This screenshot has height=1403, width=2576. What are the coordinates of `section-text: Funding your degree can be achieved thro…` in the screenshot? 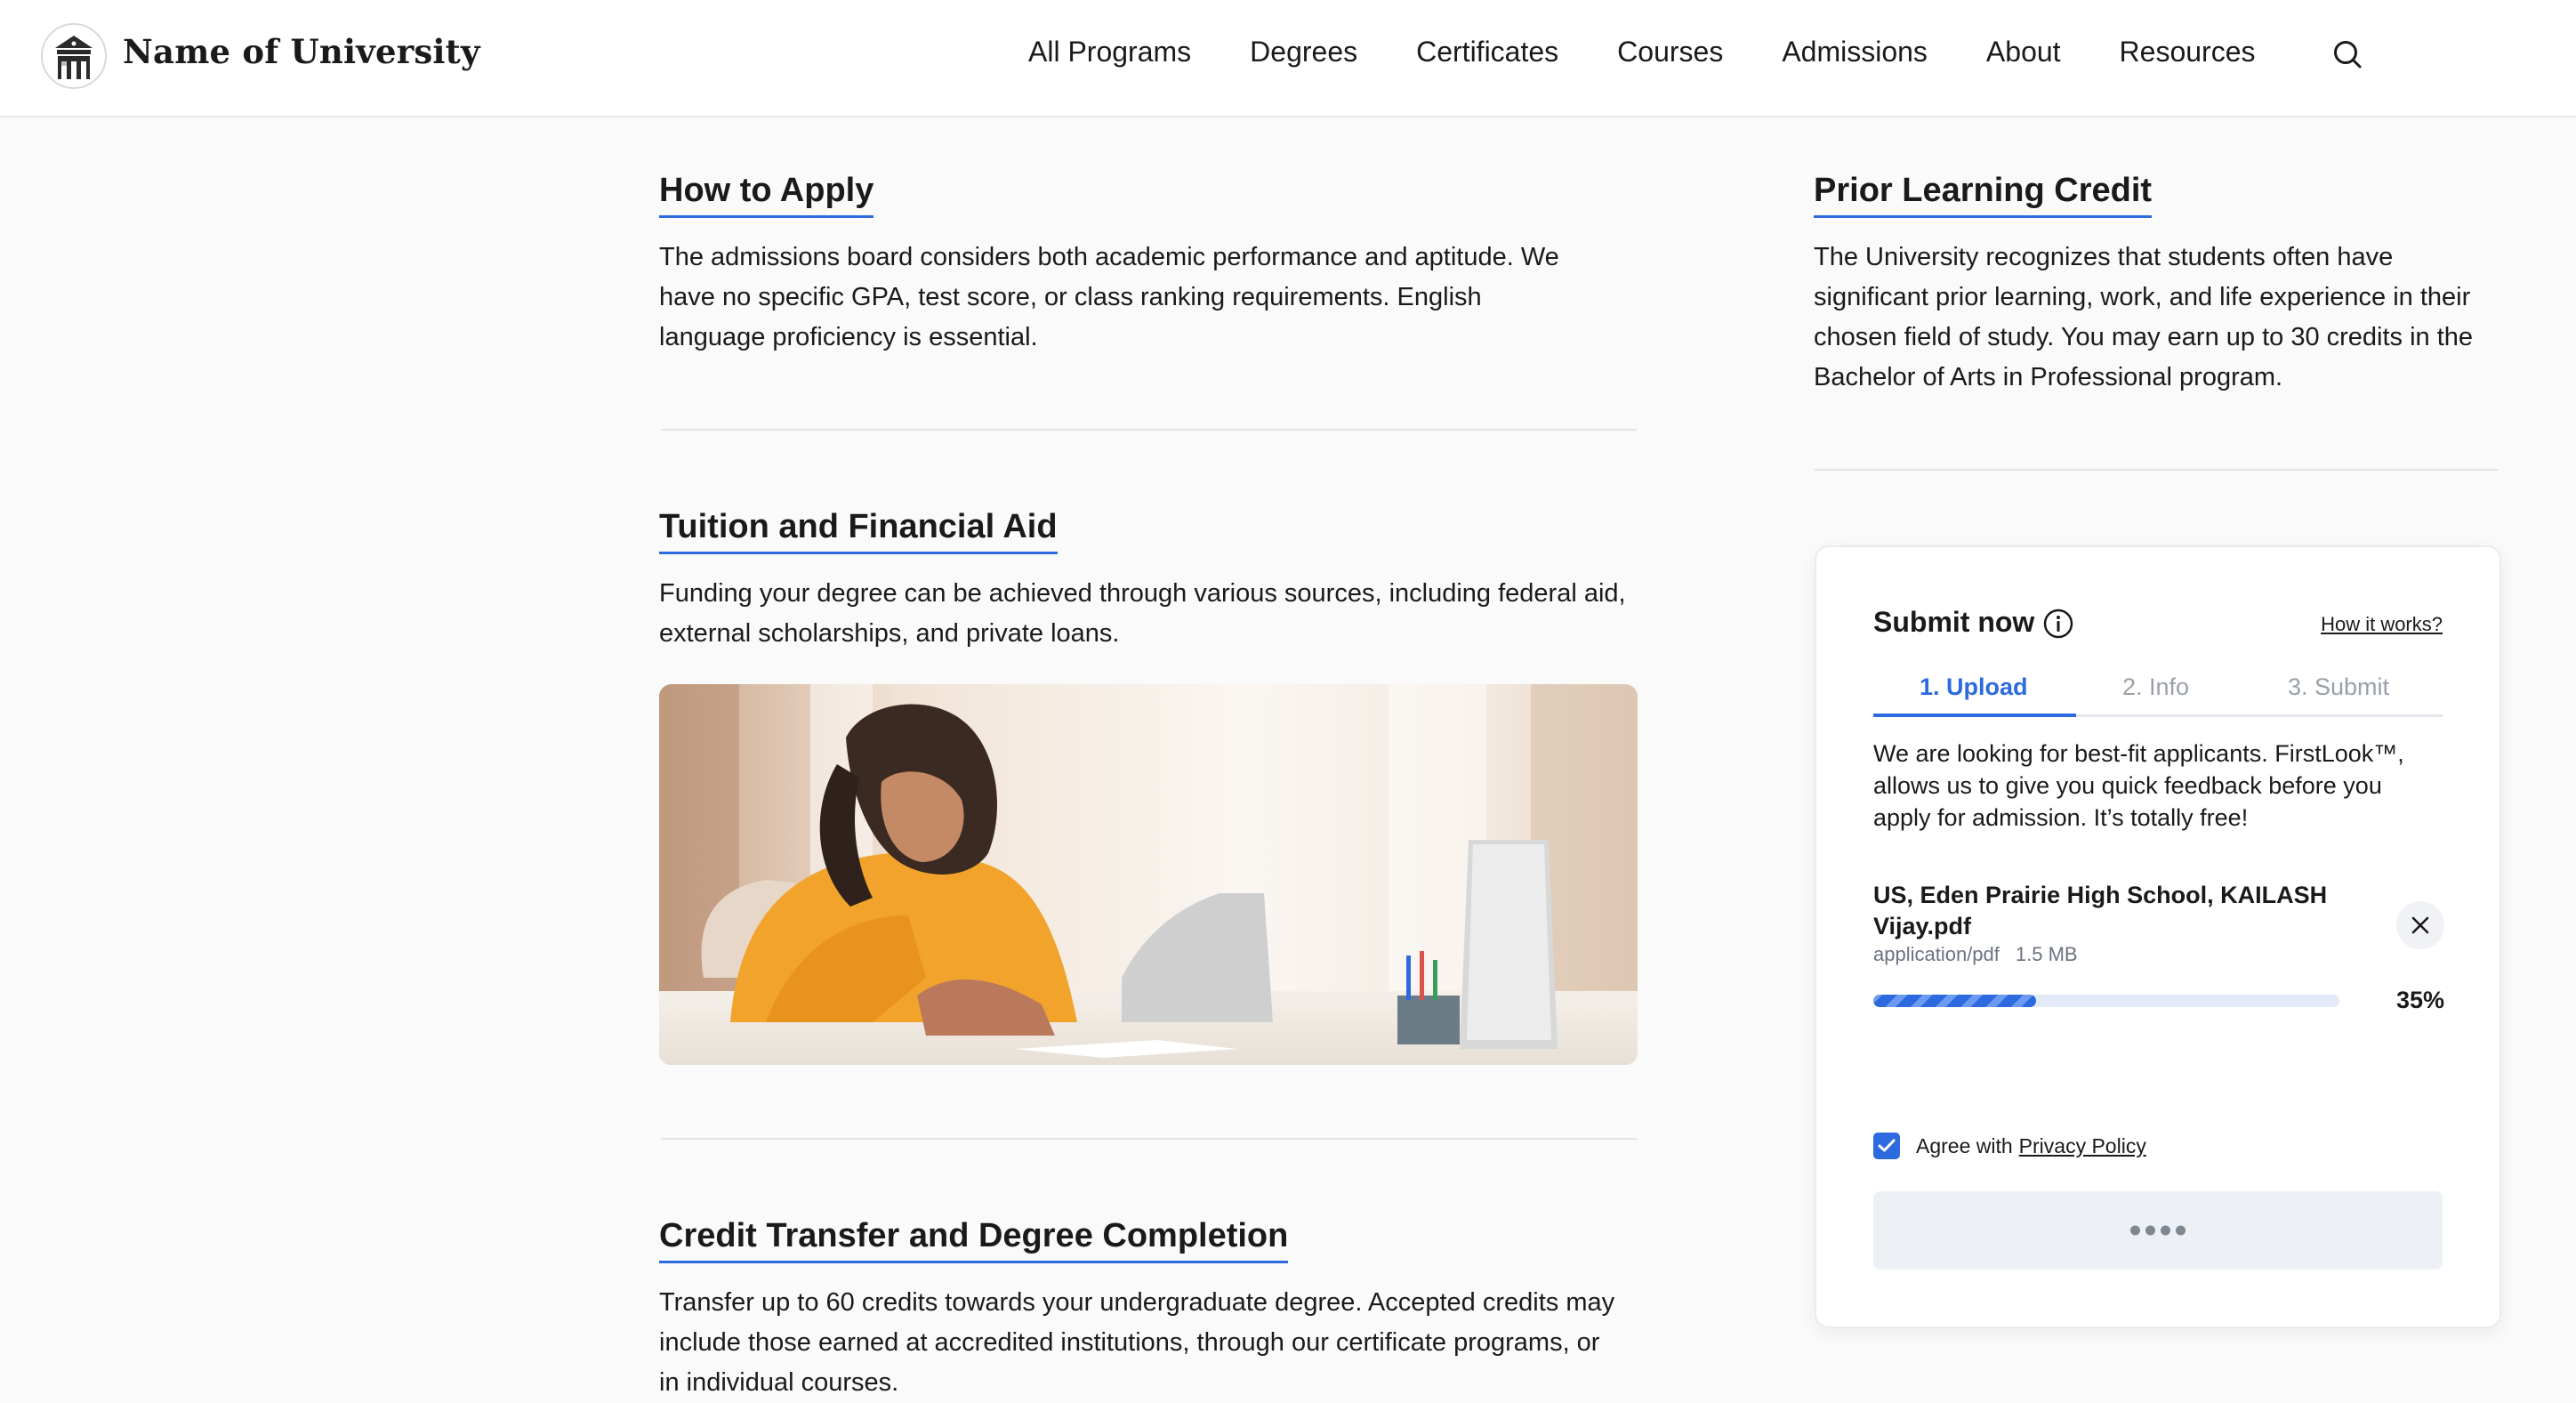 It's located at (1142, 613).